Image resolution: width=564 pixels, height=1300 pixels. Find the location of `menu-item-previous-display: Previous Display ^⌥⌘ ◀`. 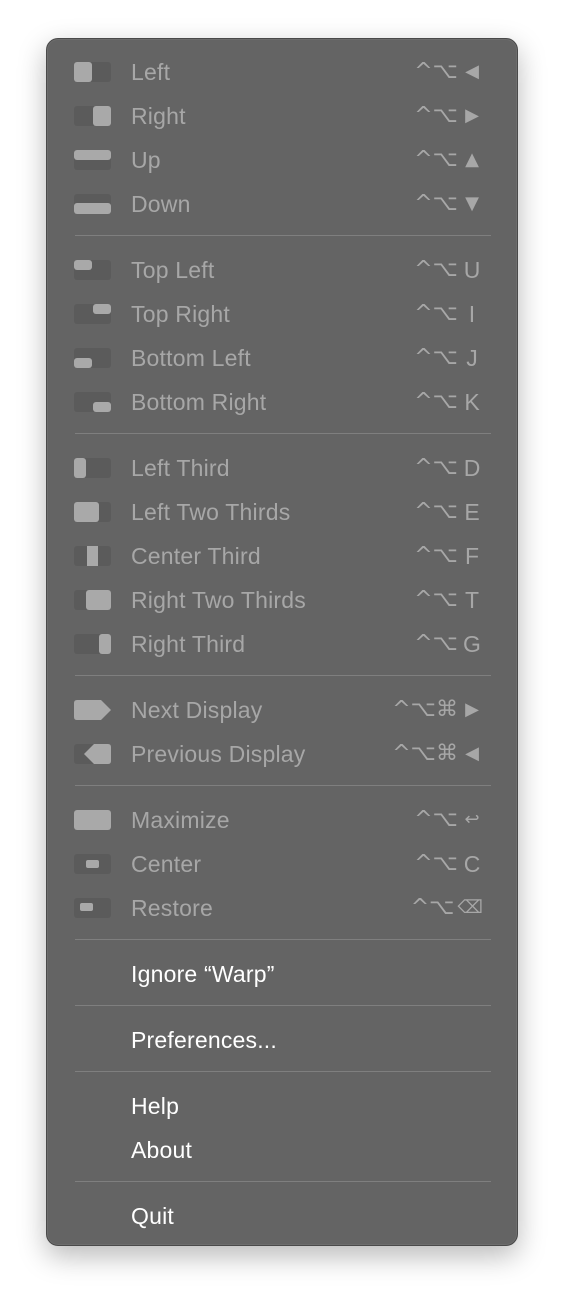

menu-item-previous-display: Previous Display ^⌥⌘ ◀ is located at coordinates (282, 754).